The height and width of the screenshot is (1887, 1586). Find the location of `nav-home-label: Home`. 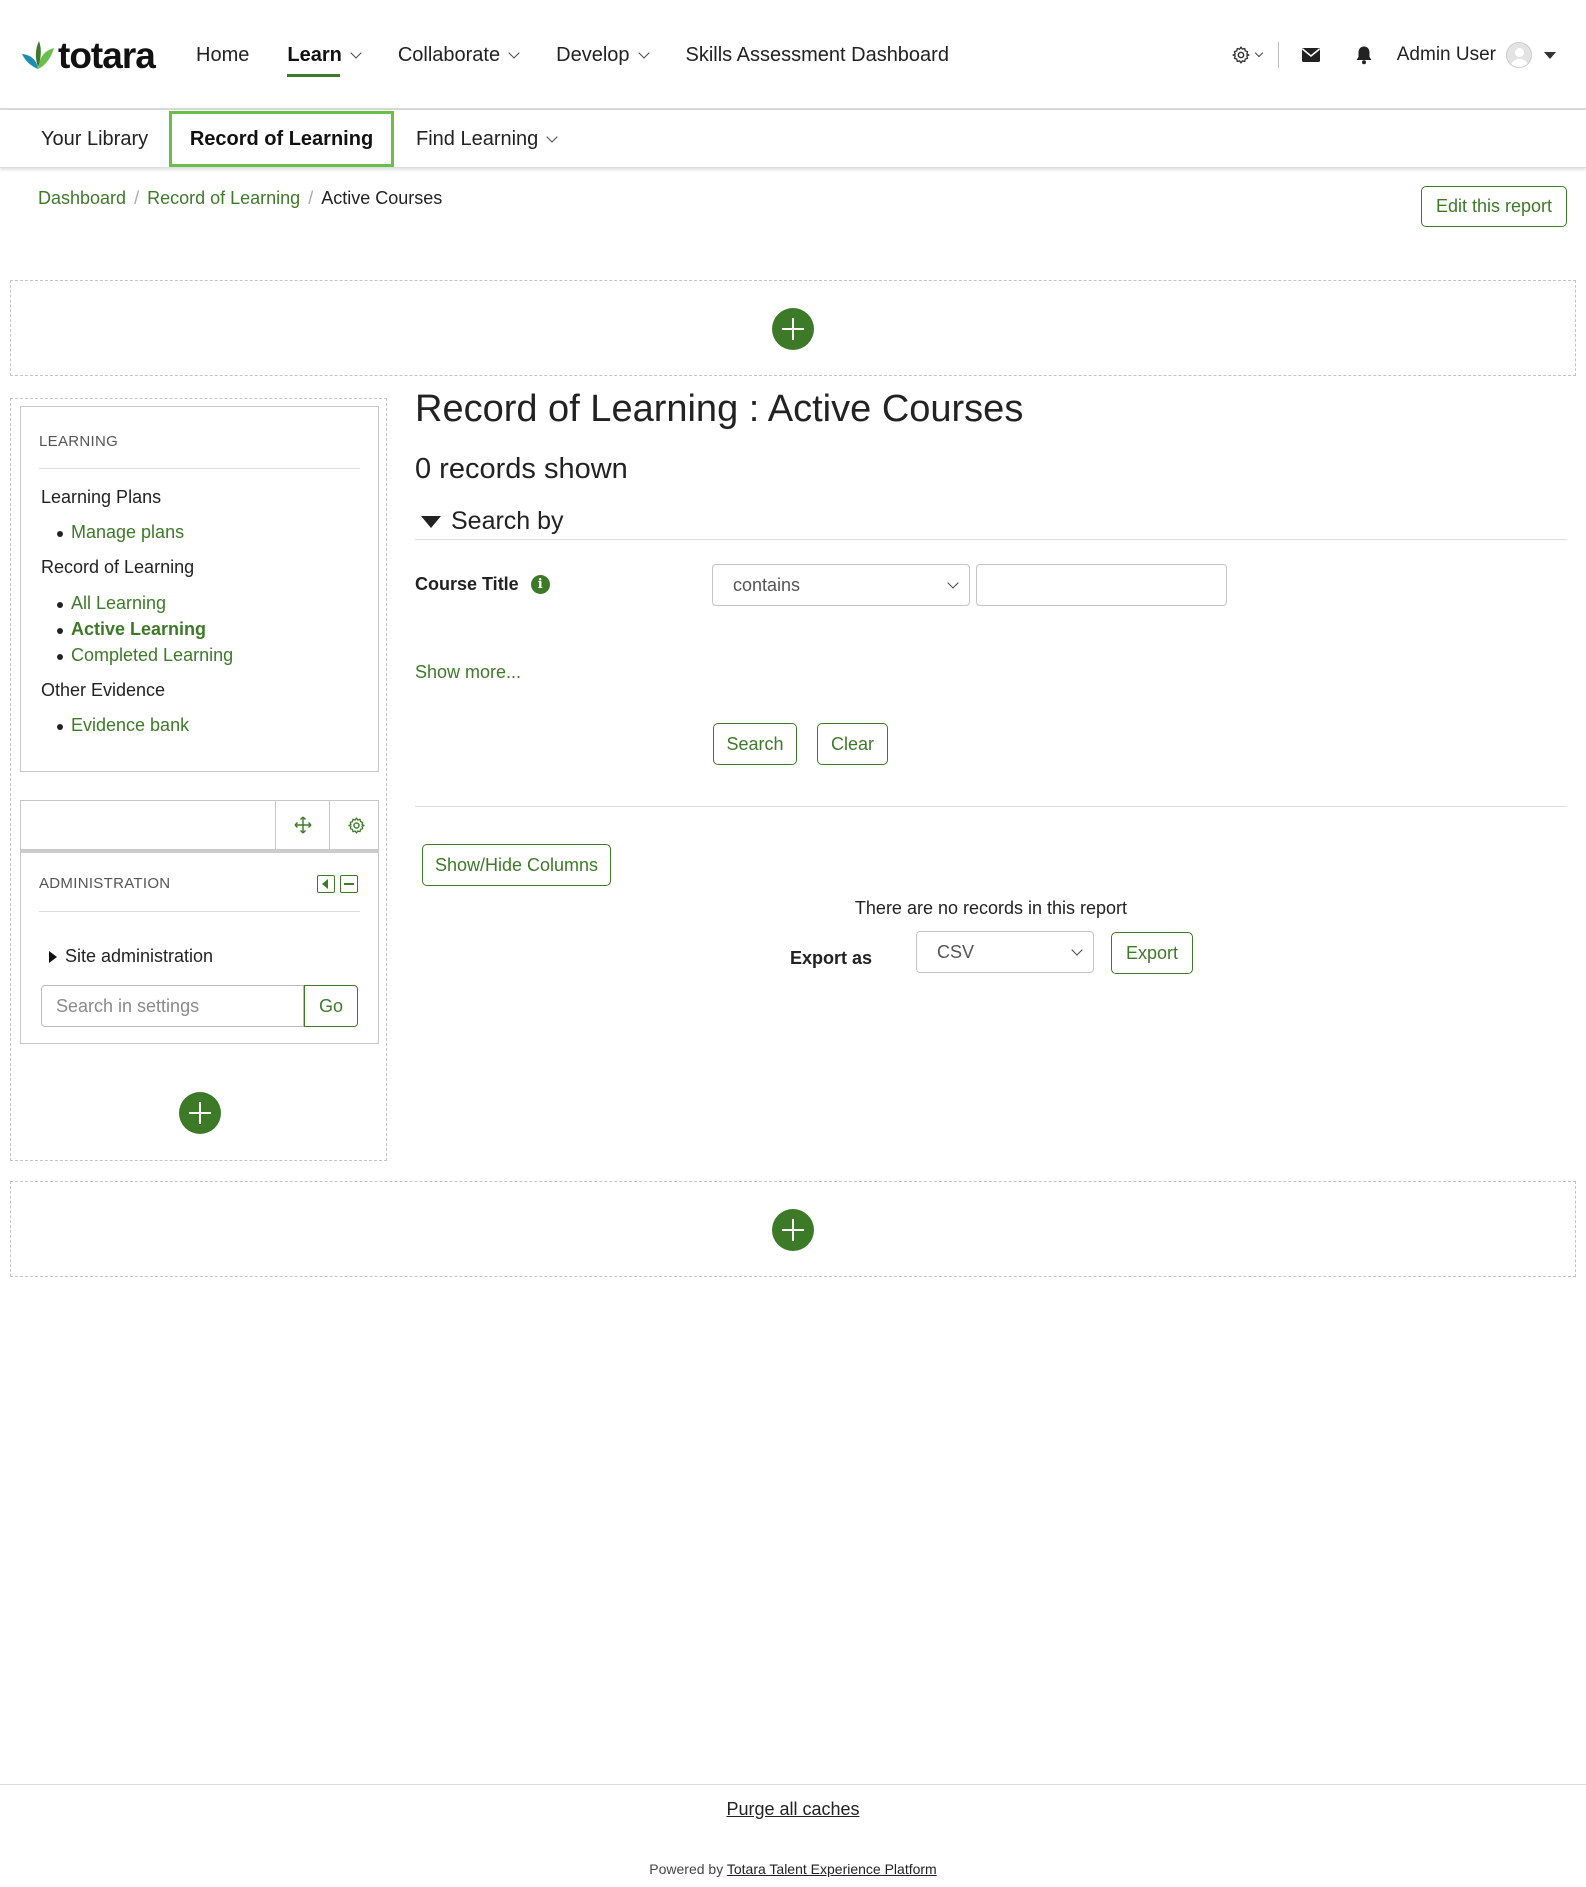

nav-home-label: Home is located at coordinates (223, 54).